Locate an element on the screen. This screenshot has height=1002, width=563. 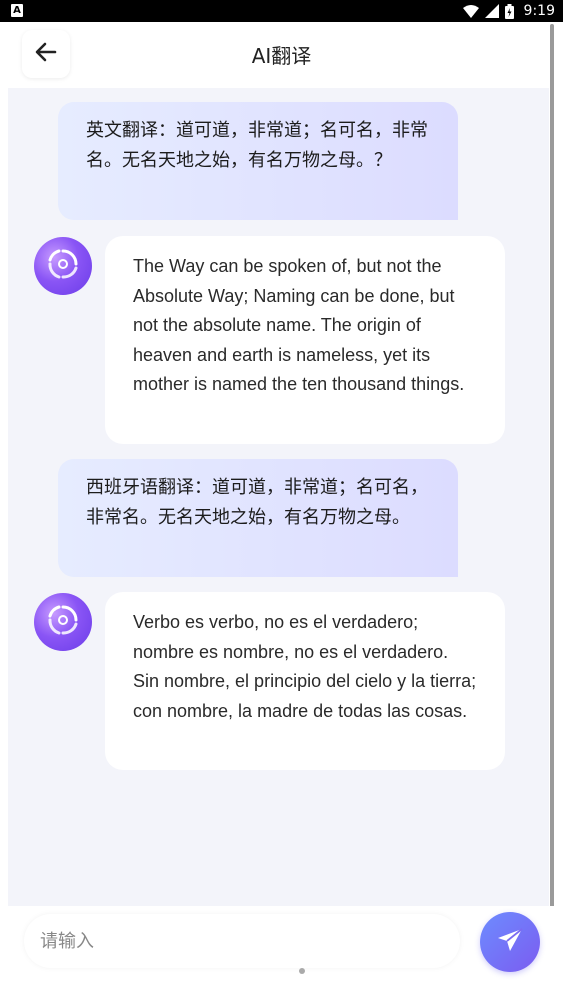
status-time: 9:19 is located at coordinates (539, 11).